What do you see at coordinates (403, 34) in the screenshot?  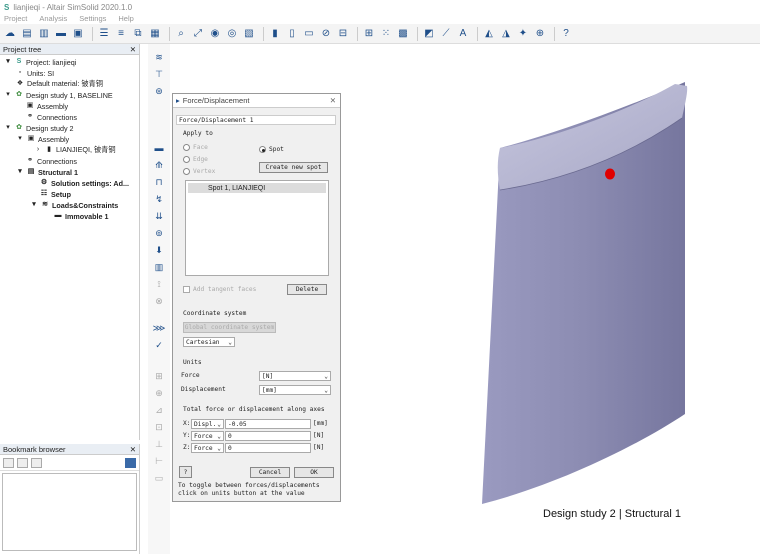 I see `mesh-icon: ▩` at bounding box center [403, 34].